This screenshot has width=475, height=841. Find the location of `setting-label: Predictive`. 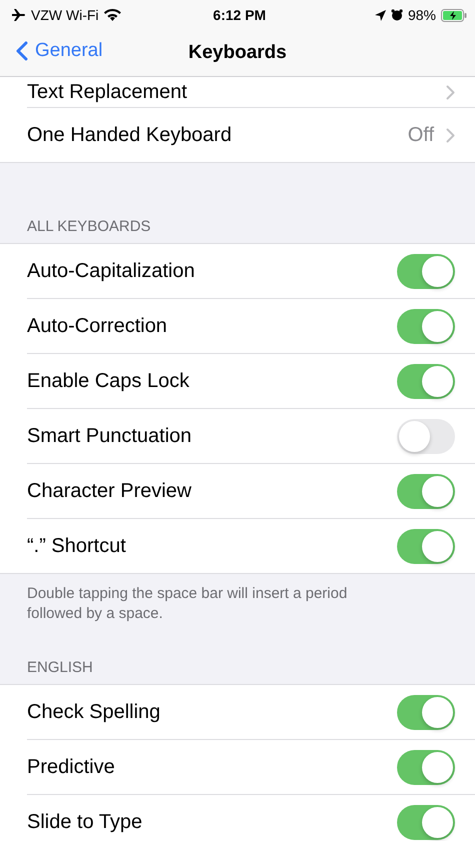

setting-label: Predictive is located at coordinates (71, 767).